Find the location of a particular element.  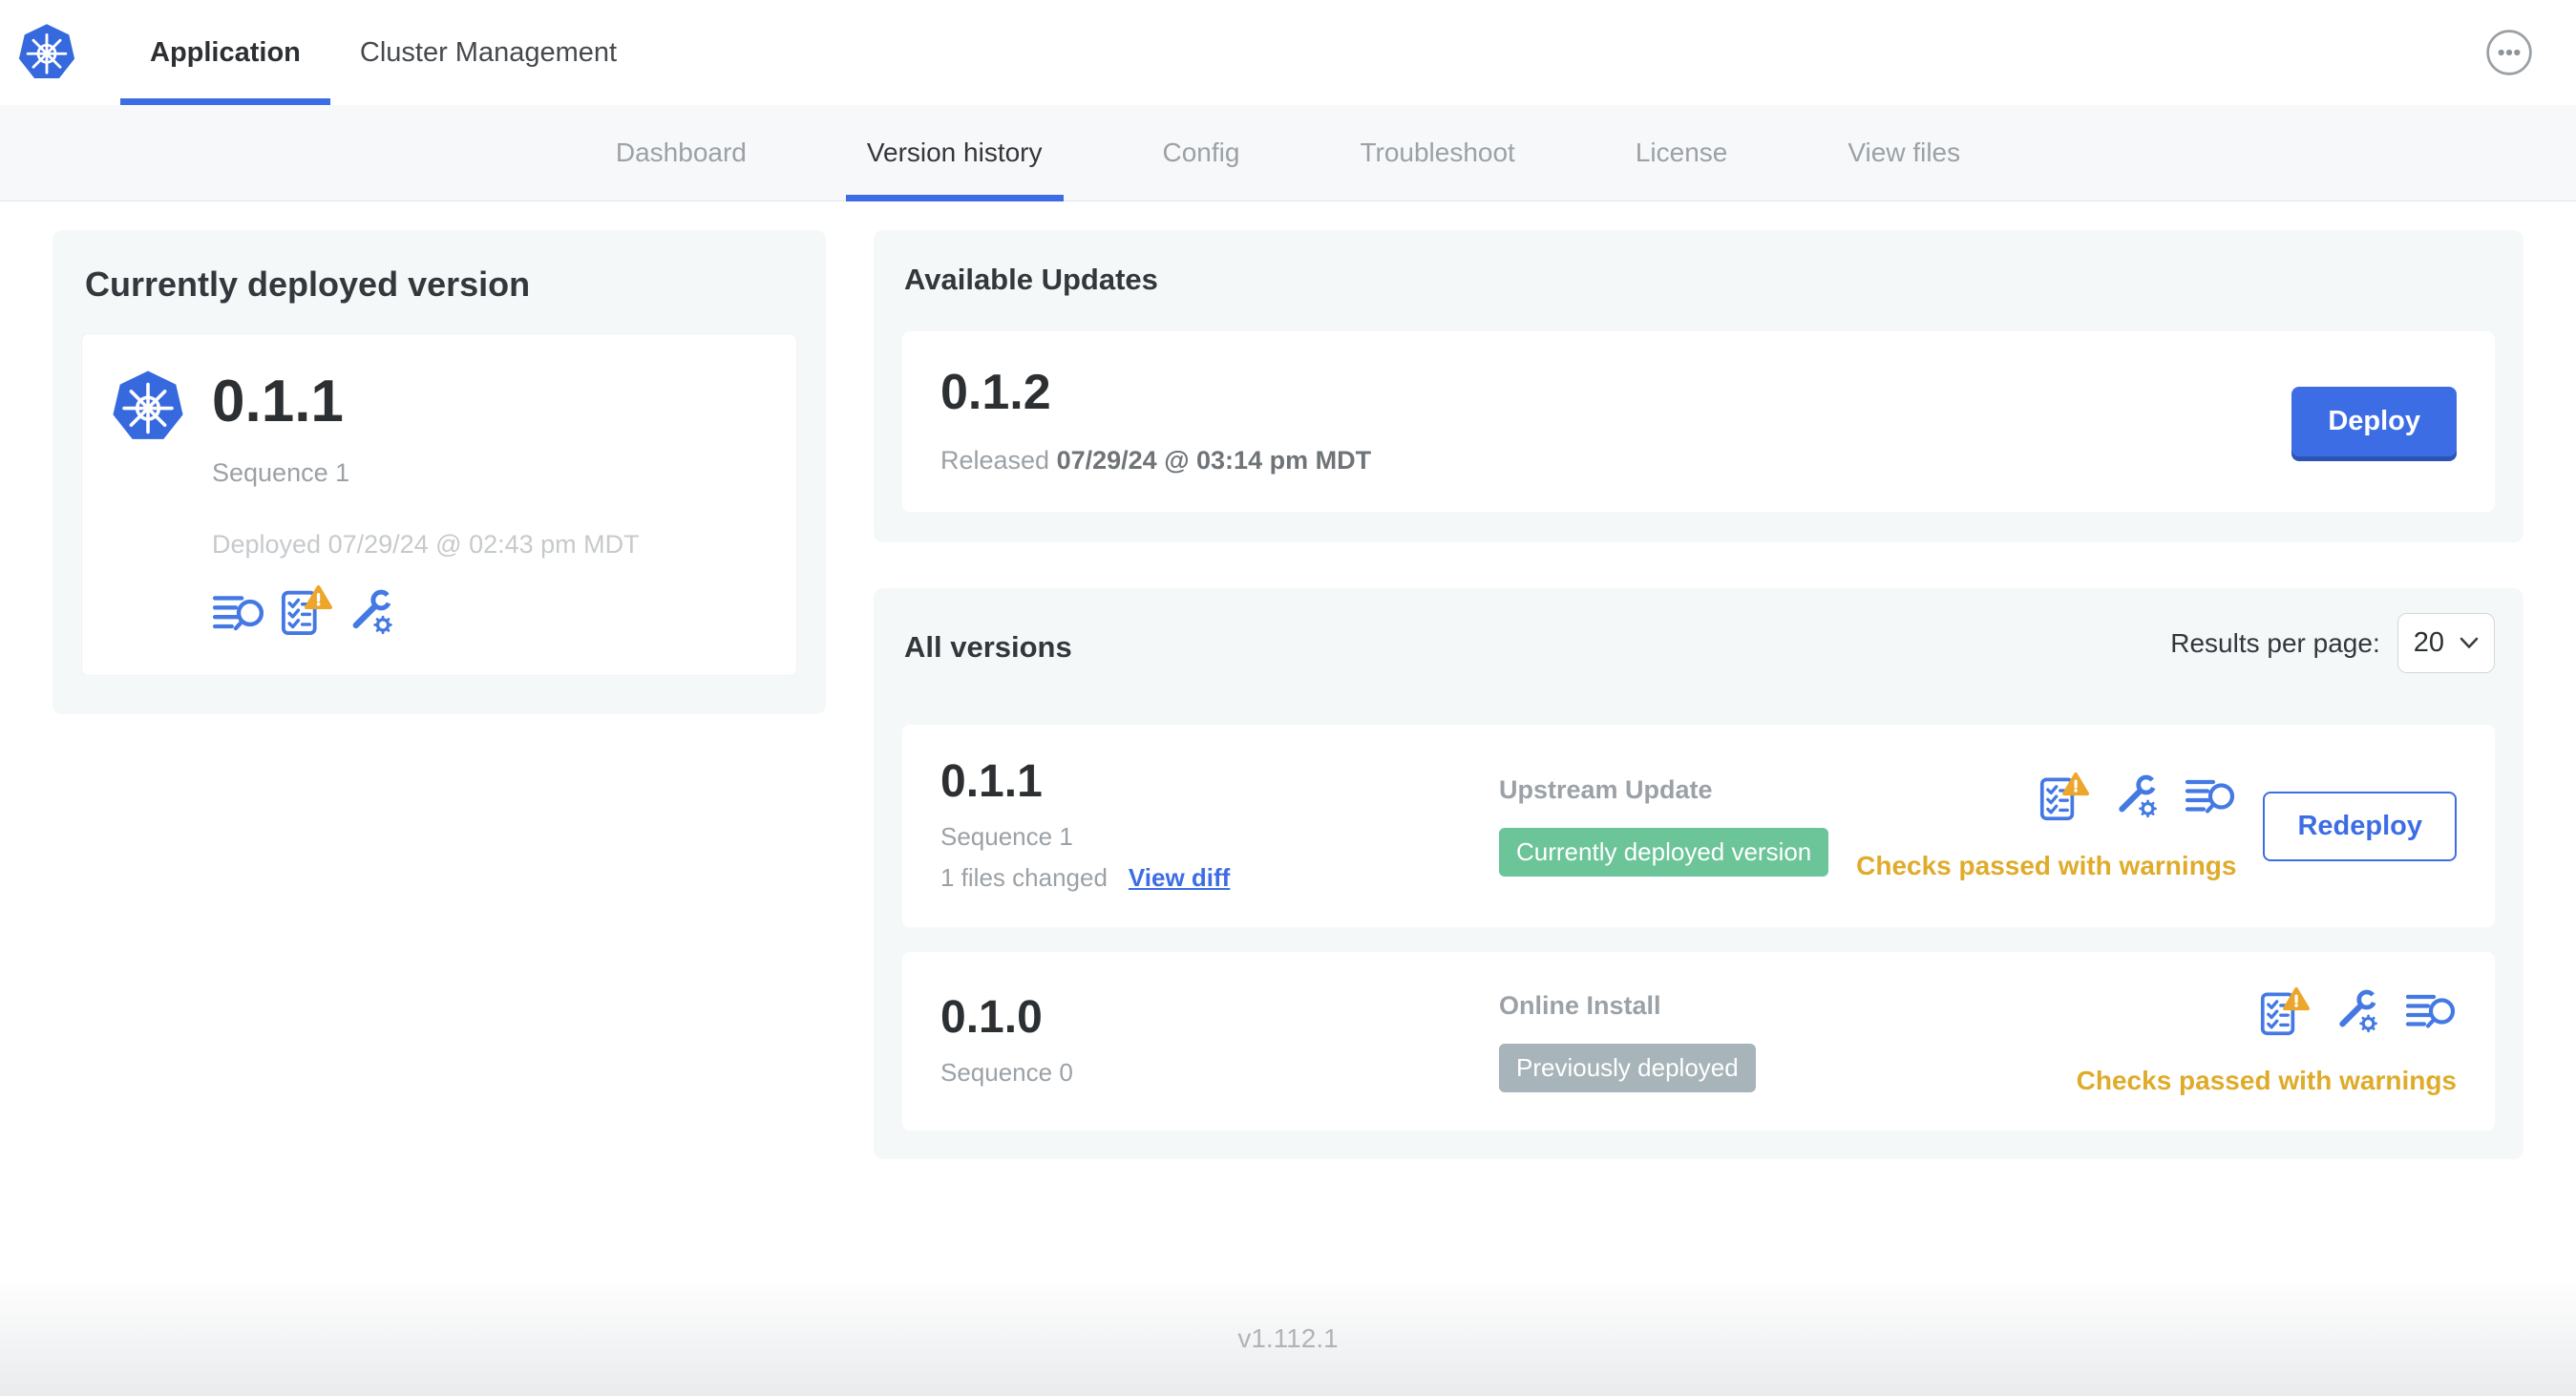

results-per-page-label: Results per page: is located at coordinates (2275, 642).